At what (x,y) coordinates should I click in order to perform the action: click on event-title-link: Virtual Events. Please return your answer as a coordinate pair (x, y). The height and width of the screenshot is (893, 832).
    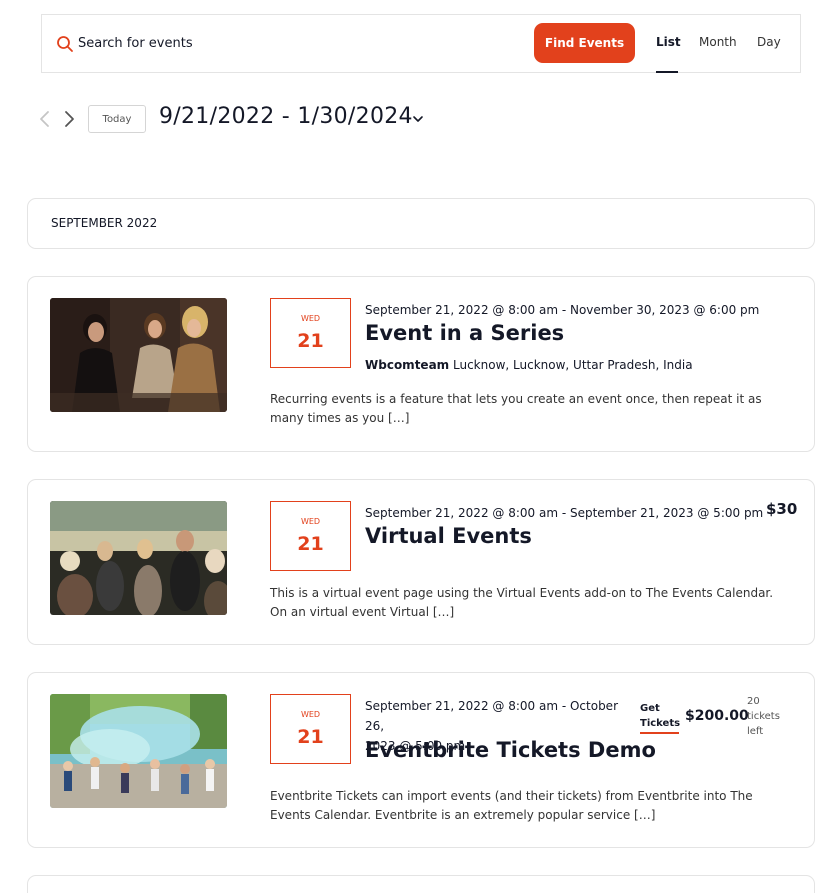
    Looking at the image, I should click on (448, 536).